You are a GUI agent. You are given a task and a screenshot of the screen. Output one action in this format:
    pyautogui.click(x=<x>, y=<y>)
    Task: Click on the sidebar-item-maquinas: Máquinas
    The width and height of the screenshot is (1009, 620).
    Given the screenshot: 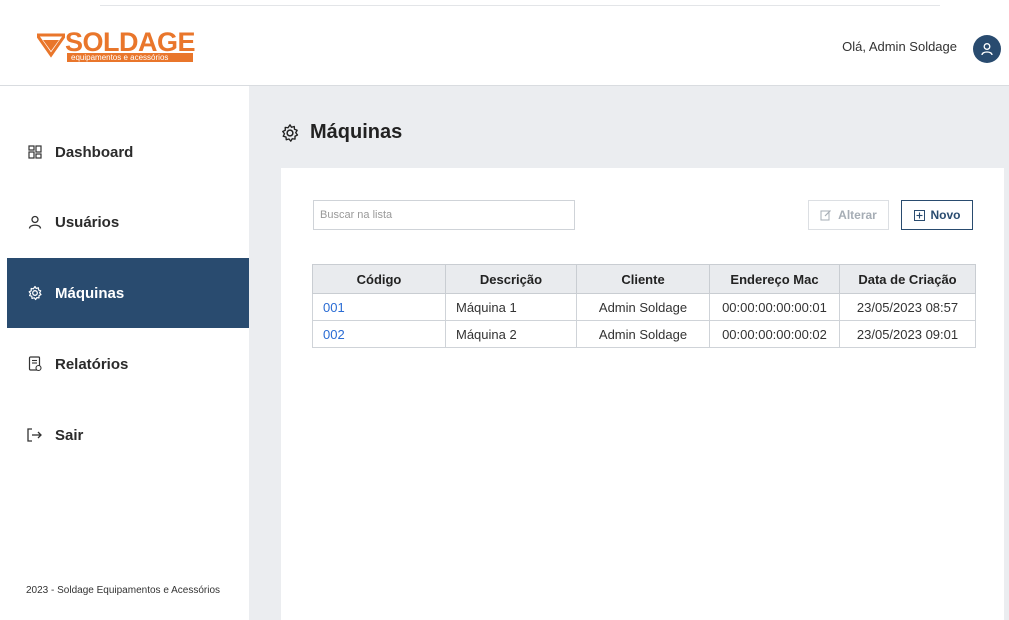 What is the action you would take?
    pyautogui.click(x=128, y=293)
    